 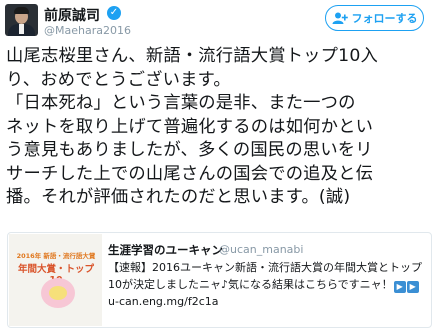 I want to click on follow-label: フォローする, so click(x=384, y=18).